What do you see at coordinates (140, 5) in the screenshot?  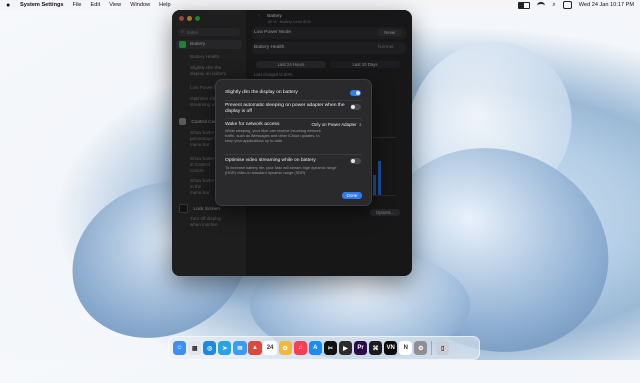 I see `menu-window: Window` at bounding box center [140, 5].